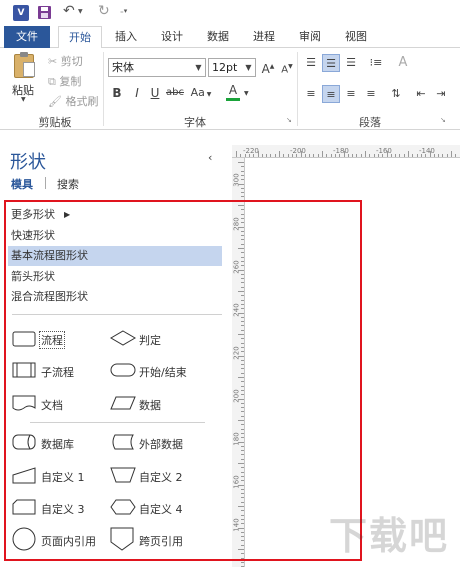 The height and width of the screenshot is (567, 460). What do you see at coordinates (28, 162) in the screenshot?
I see `panel-title: 形状` at bounding box center [28, 162].